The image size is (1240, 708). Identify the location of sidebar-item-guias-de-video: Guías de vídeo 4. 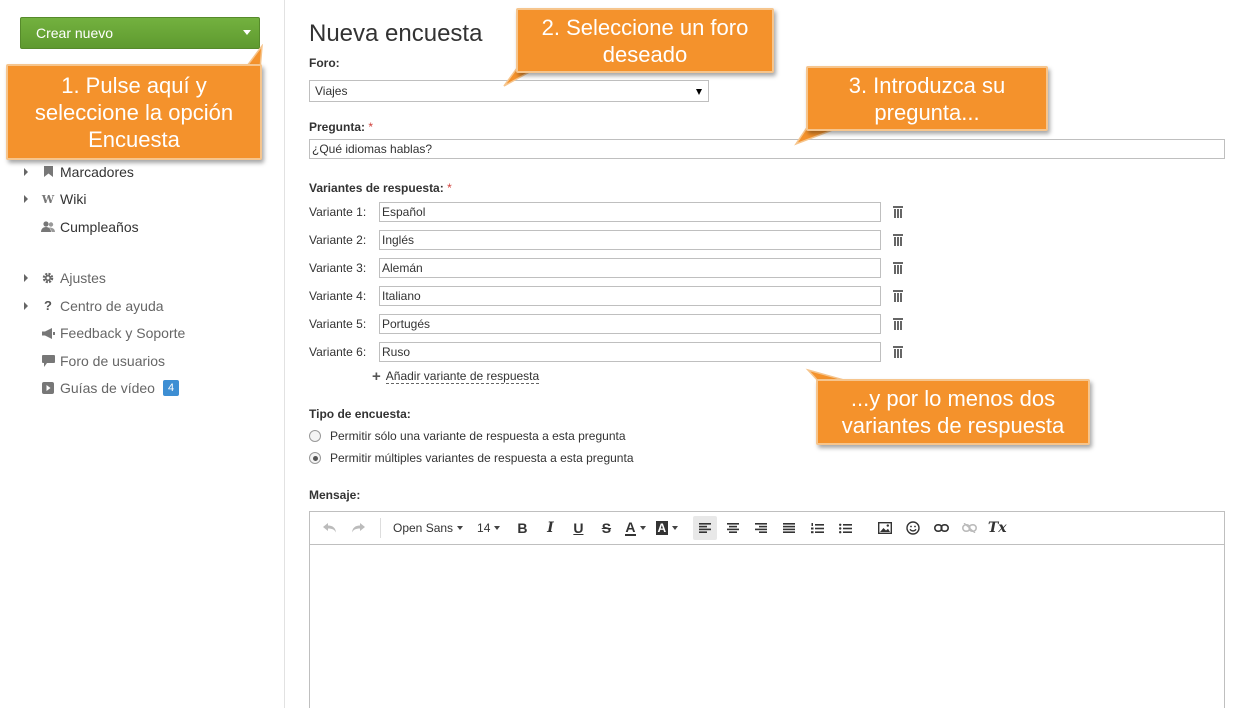
(149, 389).